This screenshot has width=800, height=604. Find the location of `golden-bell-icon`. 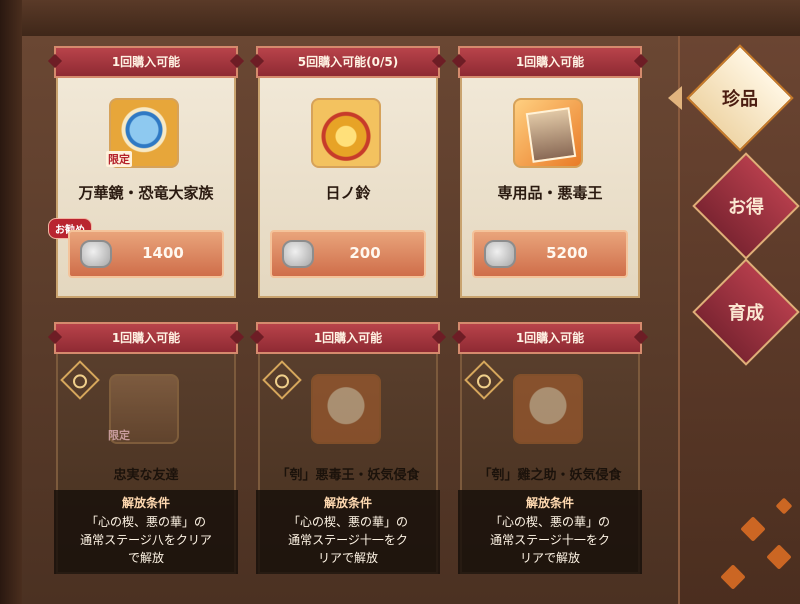

golden-bell-icon is located at coordinates (346, 133).